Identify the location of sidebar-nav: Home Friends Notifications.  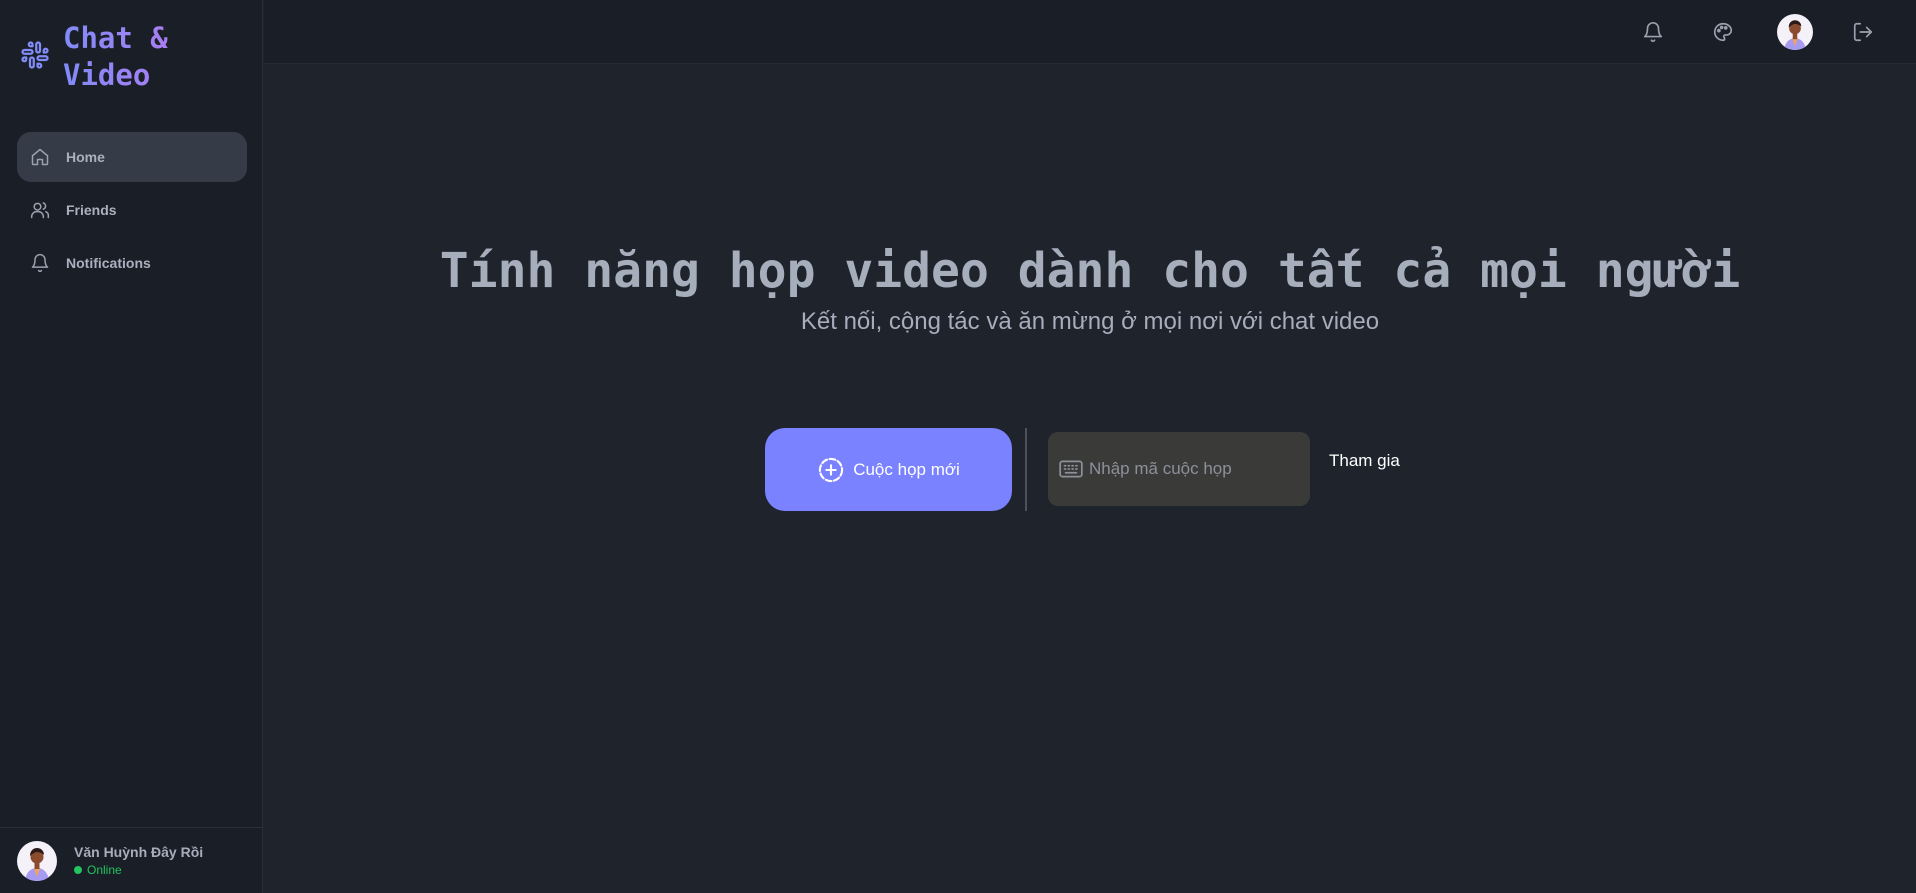
(132, 211).